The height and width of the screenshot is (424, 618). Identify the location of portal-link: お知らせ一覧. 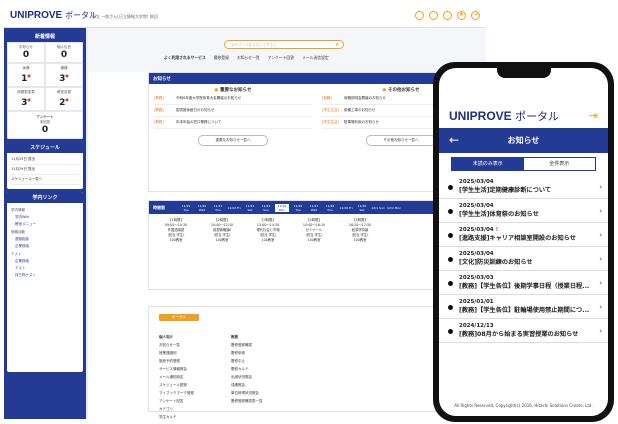
(176, 345).